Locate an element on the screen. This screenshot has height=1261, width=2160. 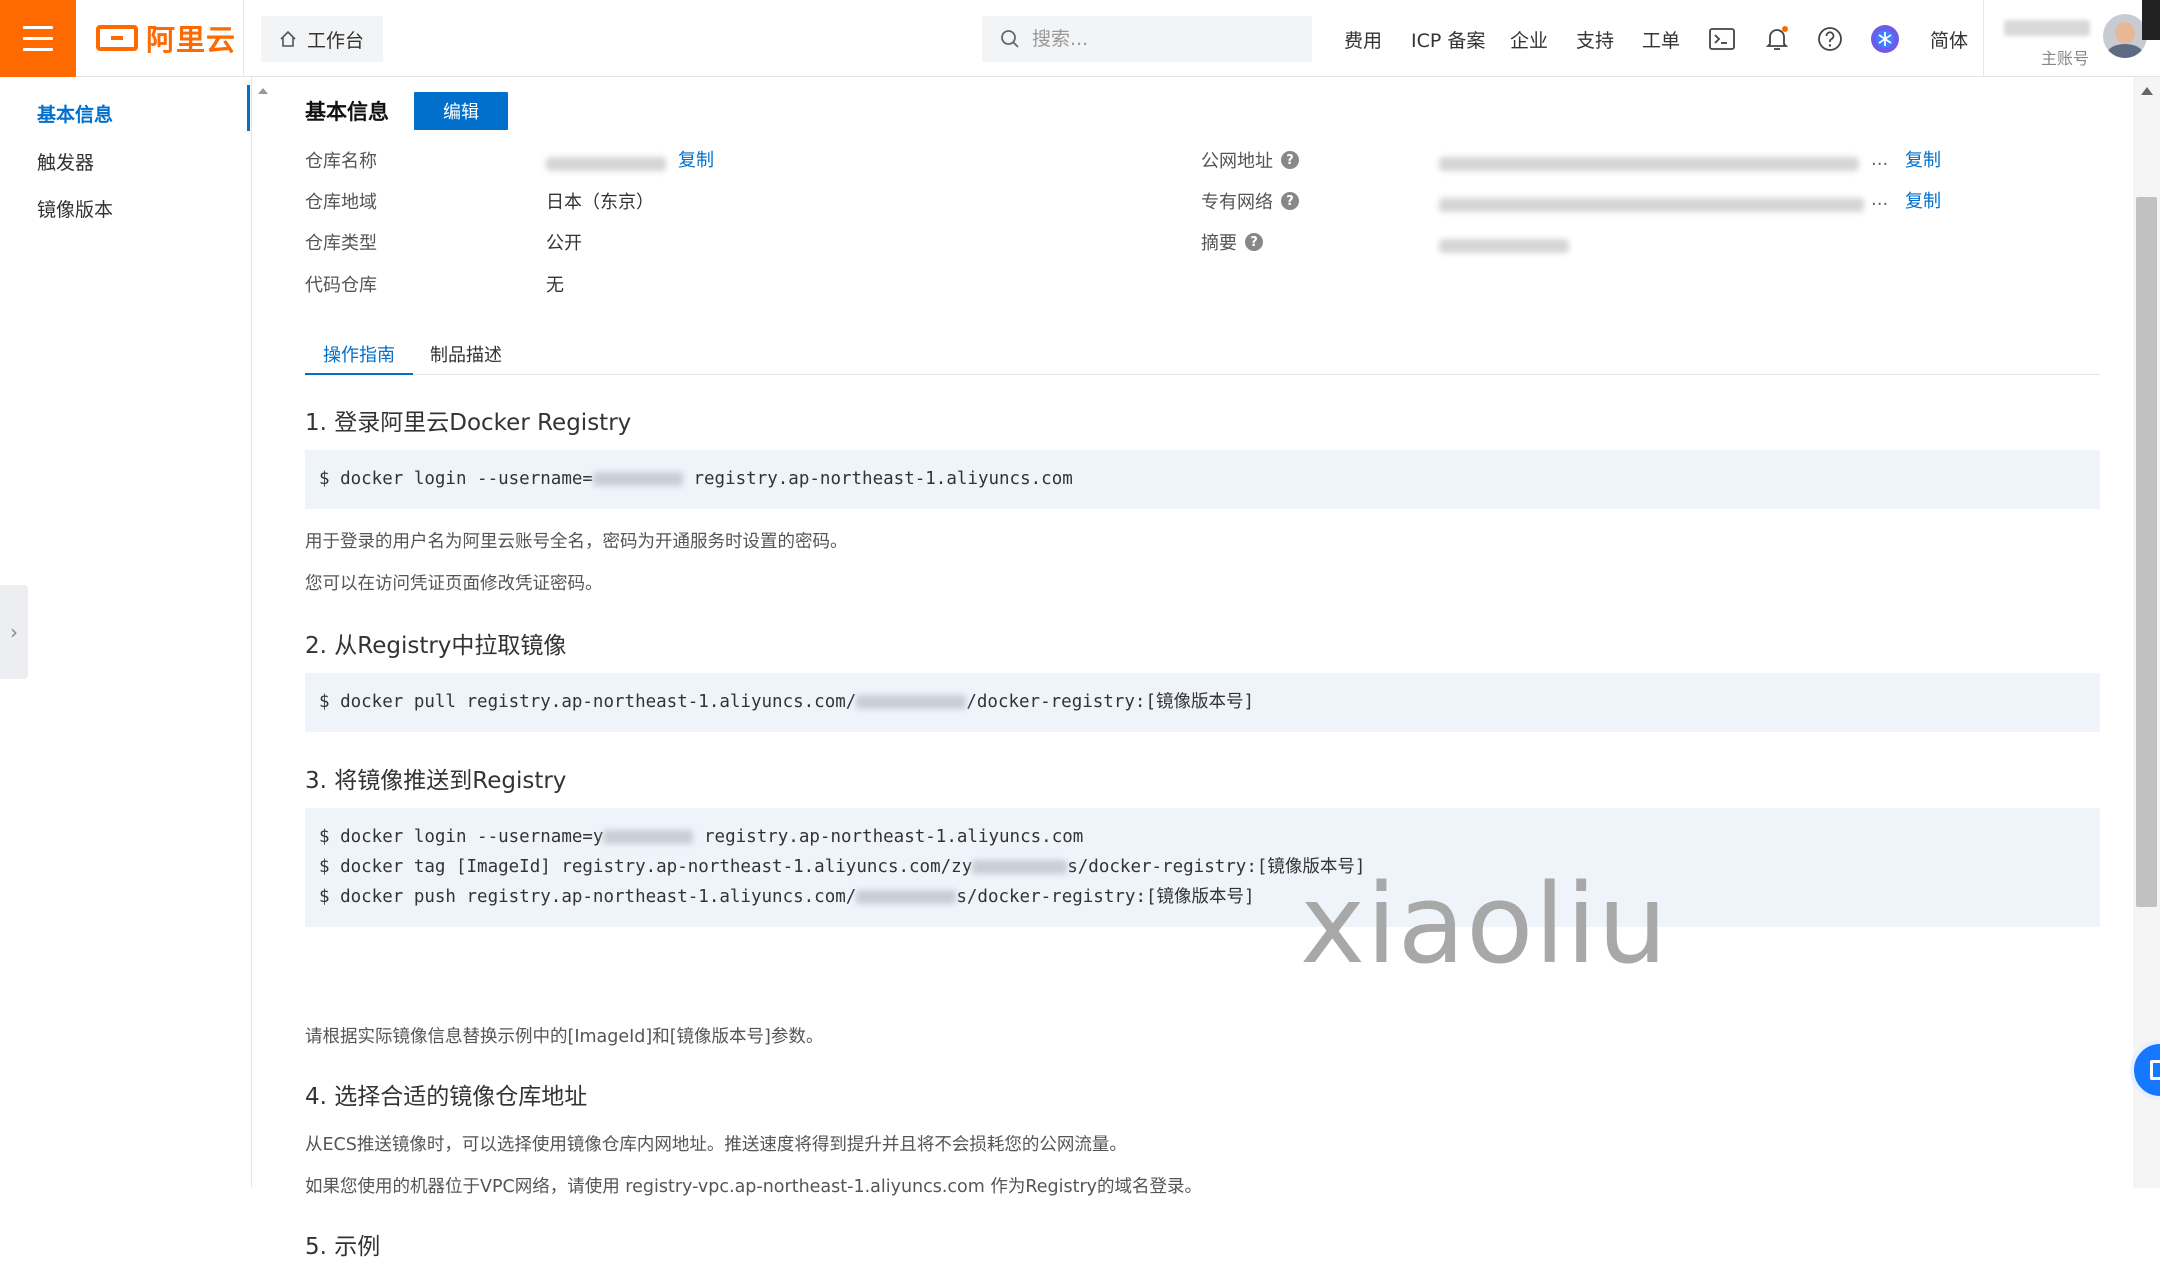
nav-ticket: 工单 is located at coordinates (1661, 39).